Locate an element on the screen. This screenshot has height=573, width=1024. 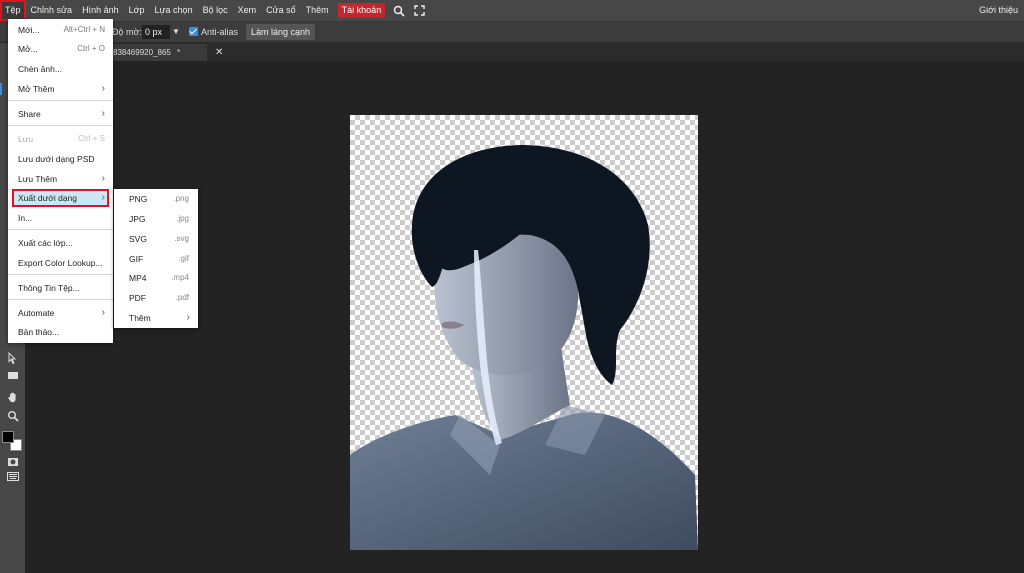
feather-input: 0 px is located at coordinates (156, 32).